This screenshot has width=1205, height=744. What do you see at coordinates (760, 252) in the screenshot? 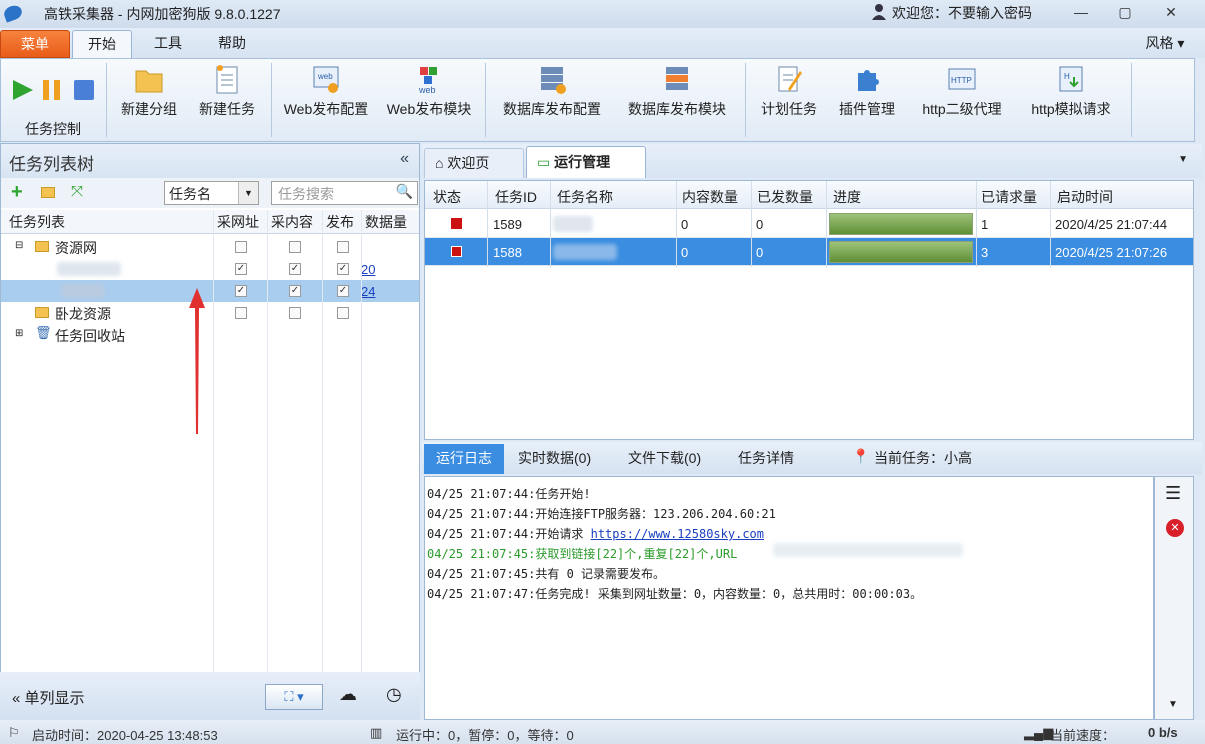
I see `sent-count: 0` at bounding box center [760, 252].